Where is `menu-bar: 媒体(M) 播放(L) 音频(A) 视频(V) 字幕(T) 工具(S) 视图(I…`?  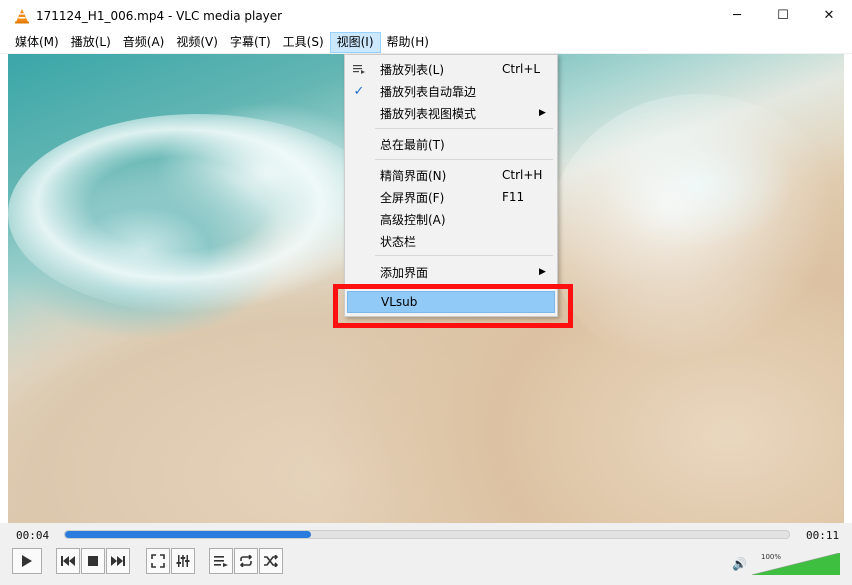
menu-bar: 媒体(M) 播放(L) 音频(A) 视频(V) 字幕(T) 工具(S) 视图(I… is located at coordinates (426, 42).